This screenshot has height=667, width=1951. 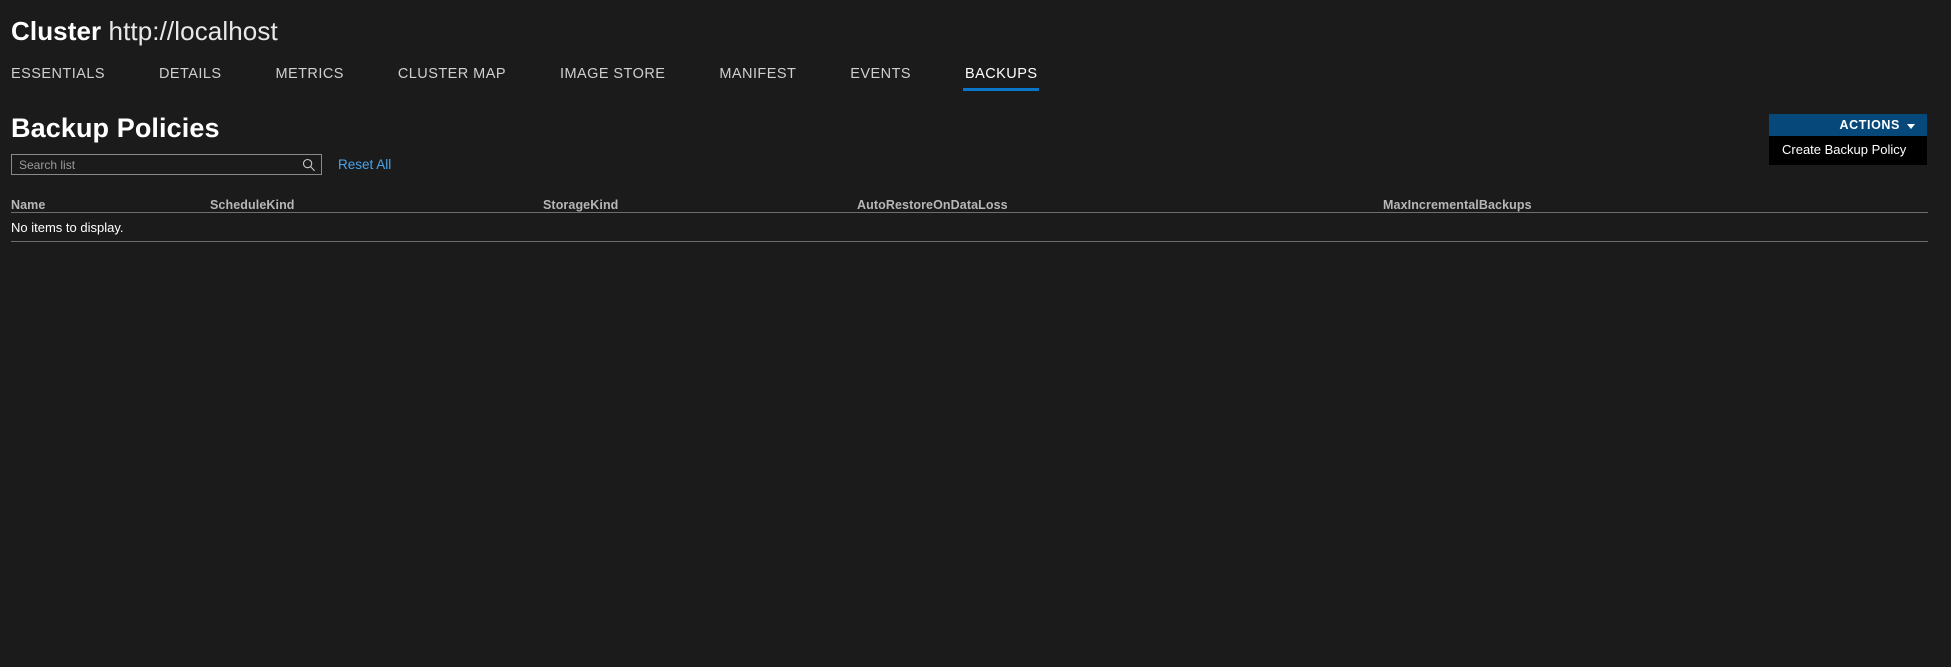 I want to click on search-input, so click(x=166, y=164).